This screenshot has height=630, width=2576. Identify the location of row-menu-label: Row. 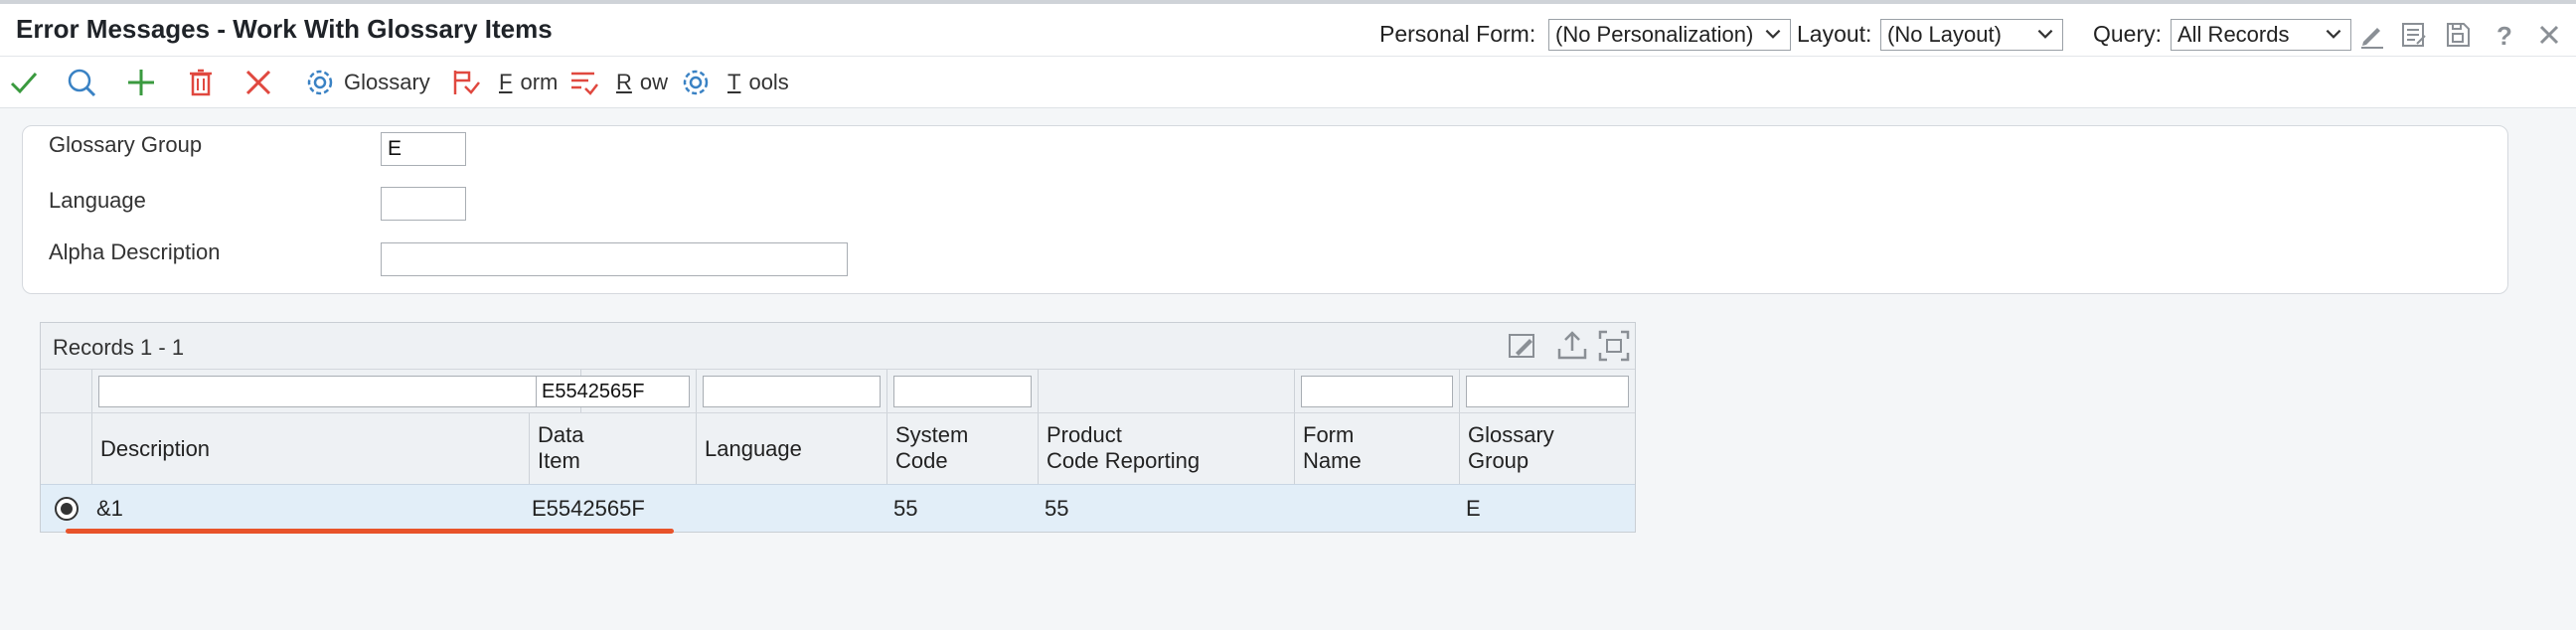
(638, 82).